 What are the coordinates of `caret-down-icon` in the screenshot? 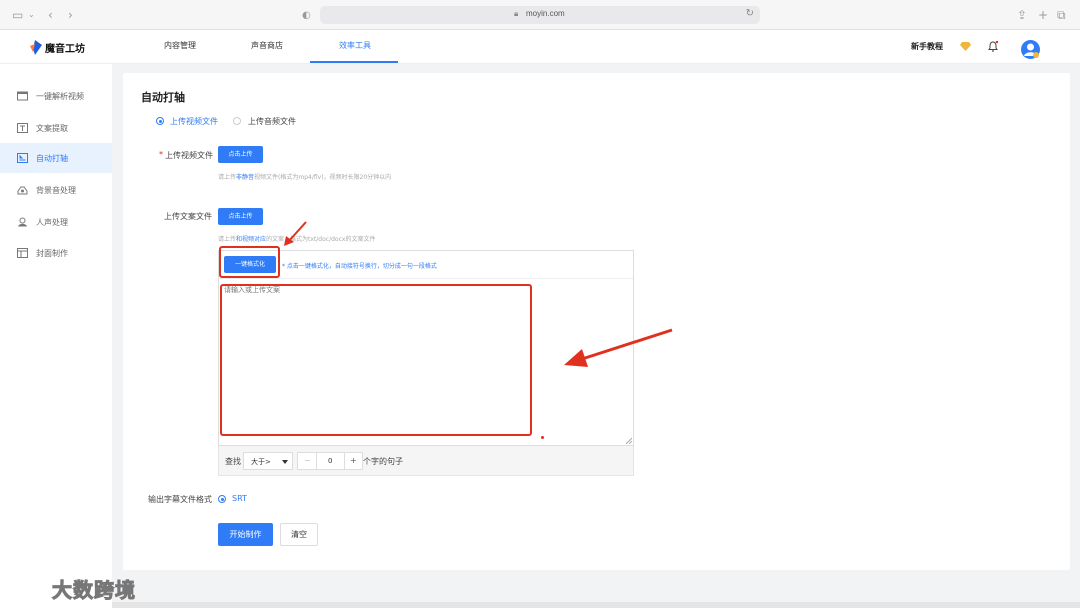 It's located at (285, 462).